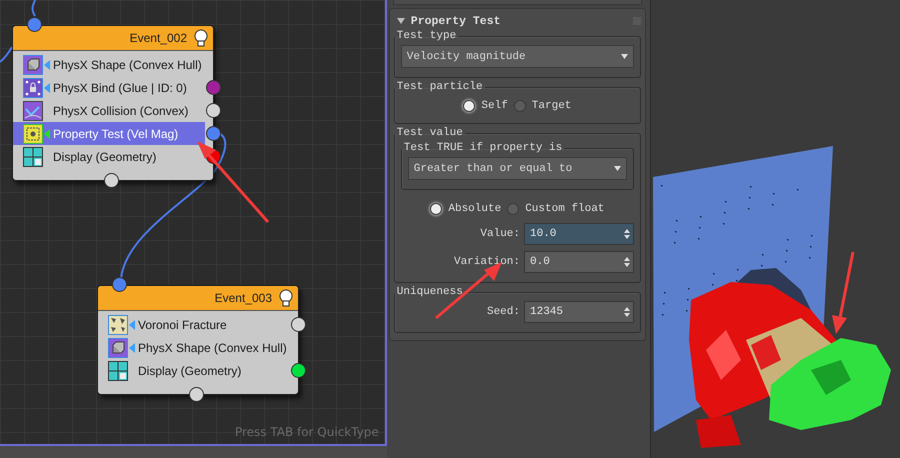  Describe the element at coordinates (118, 324) in the screenshot. I see `fracture-icon` at that location.